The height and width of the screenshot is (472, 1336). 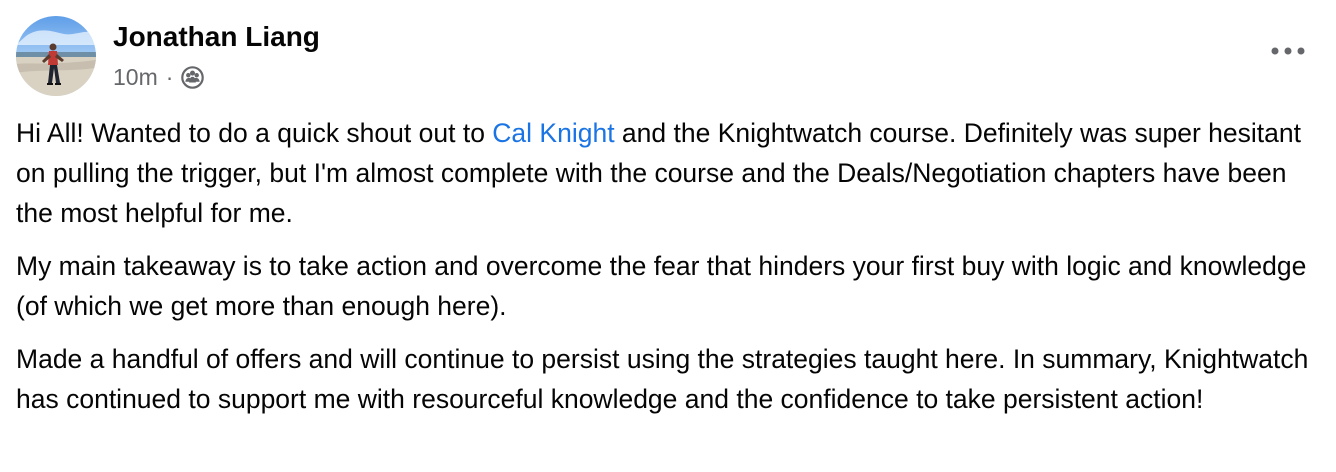 I want to click on post-timestamp: 10m, so click(x=135, y=77).